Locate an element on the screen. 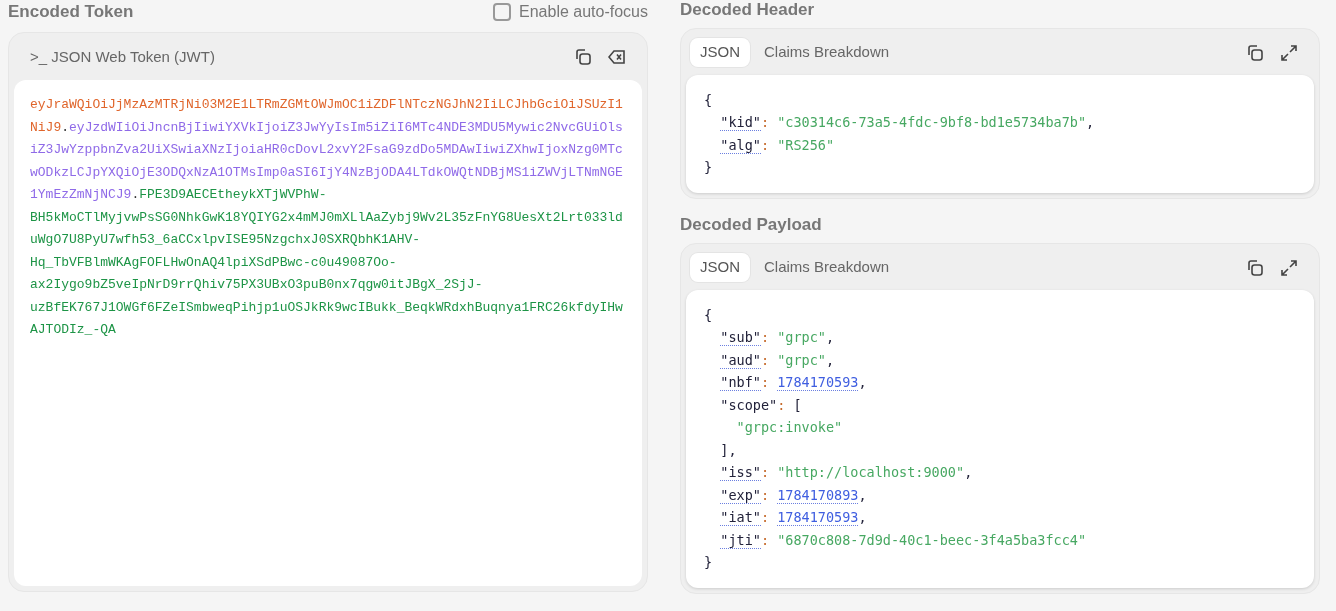 The width and height of the screenshot is (1336, 611). json-bracket: [ is located at coordinates (797, 404).